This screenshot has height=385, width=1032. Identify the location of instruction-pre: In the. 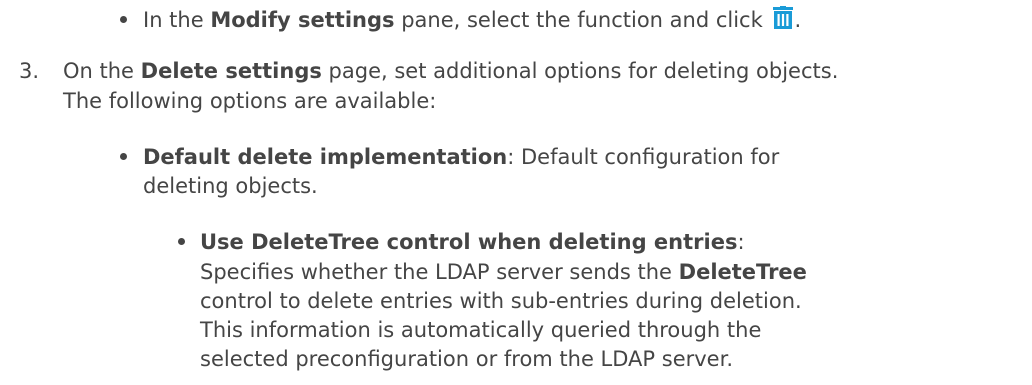
(177, 20).